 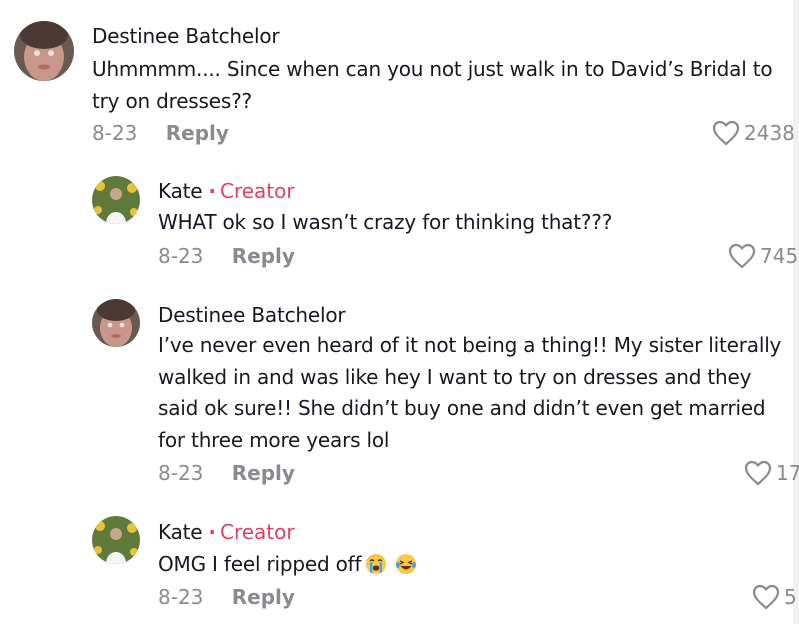 What do you see at coordinates (376, 564) in the screenshot?
I see `crying-face-emoji` at bounding box center [376, 564].